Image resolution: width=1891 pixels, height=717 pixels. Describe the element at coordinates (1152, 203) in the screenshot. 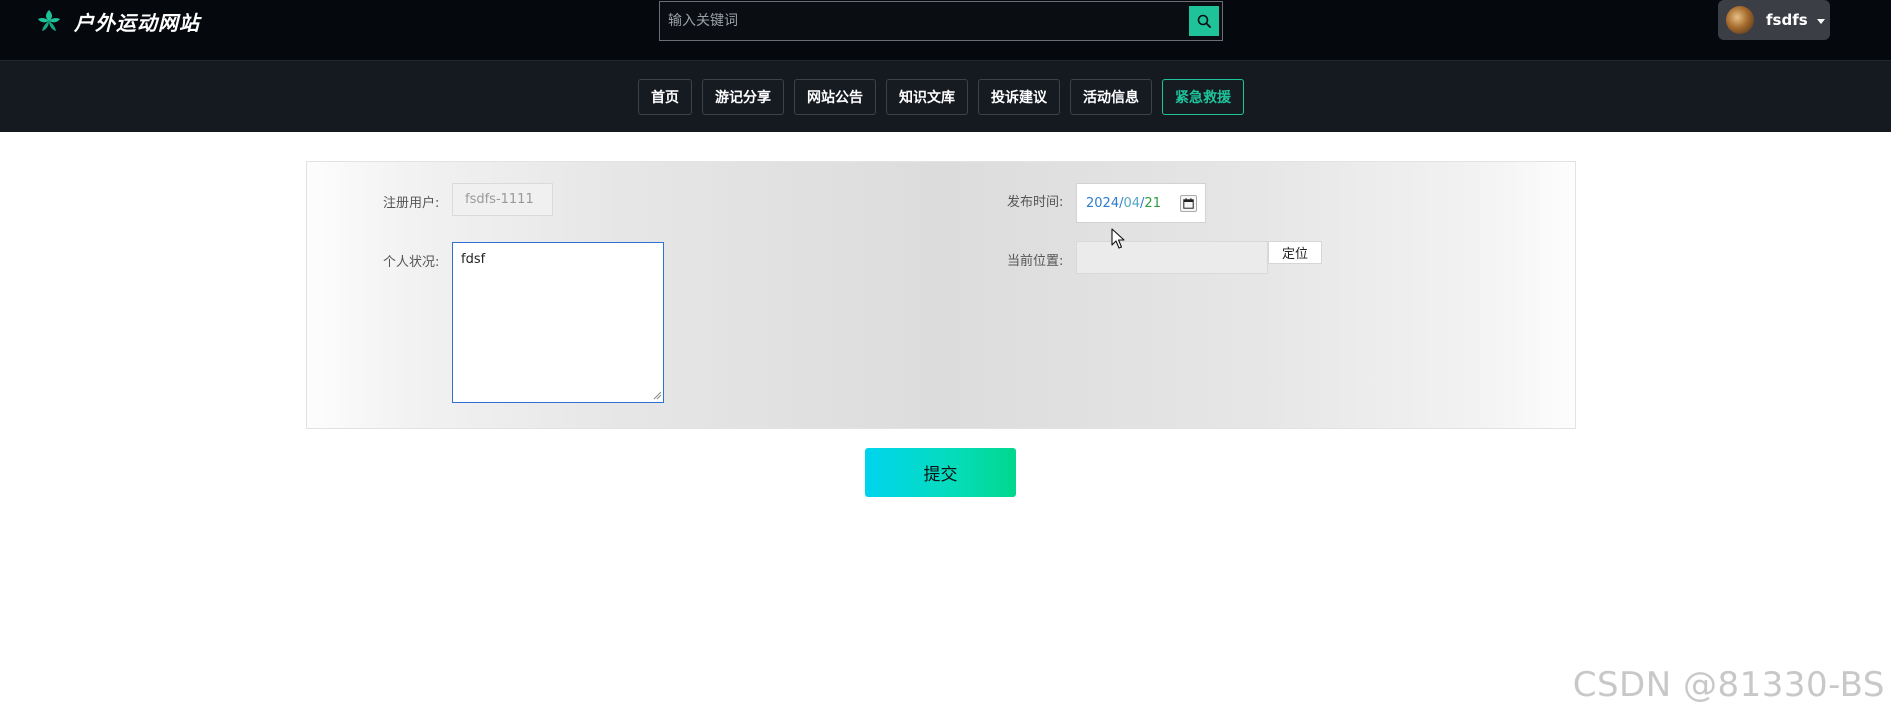

I see `date-day: 21` at that location.